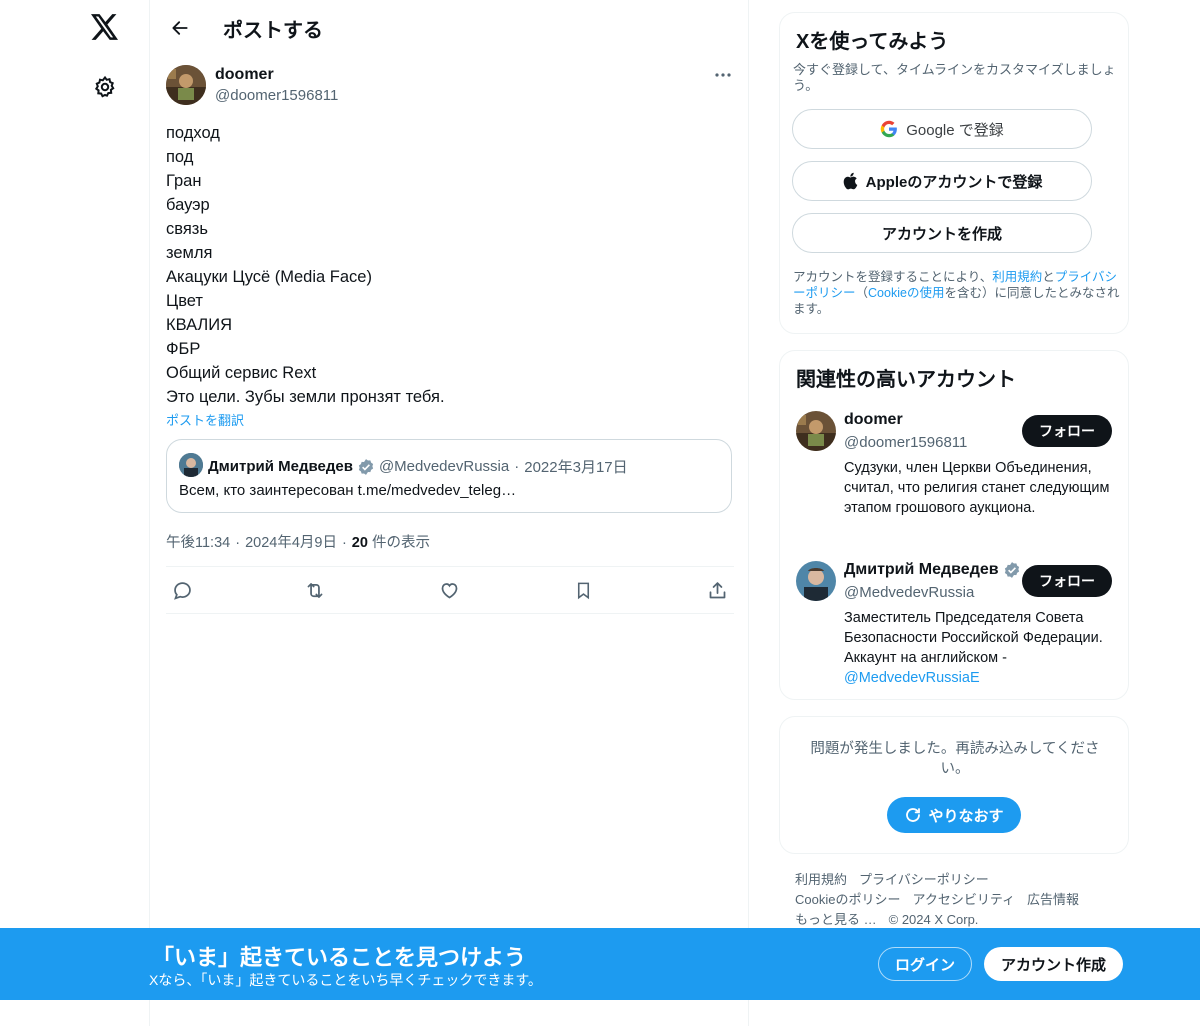 This screenshot has height=1026, width=1200. I want to click on refresh-icon, so click(913, 815).